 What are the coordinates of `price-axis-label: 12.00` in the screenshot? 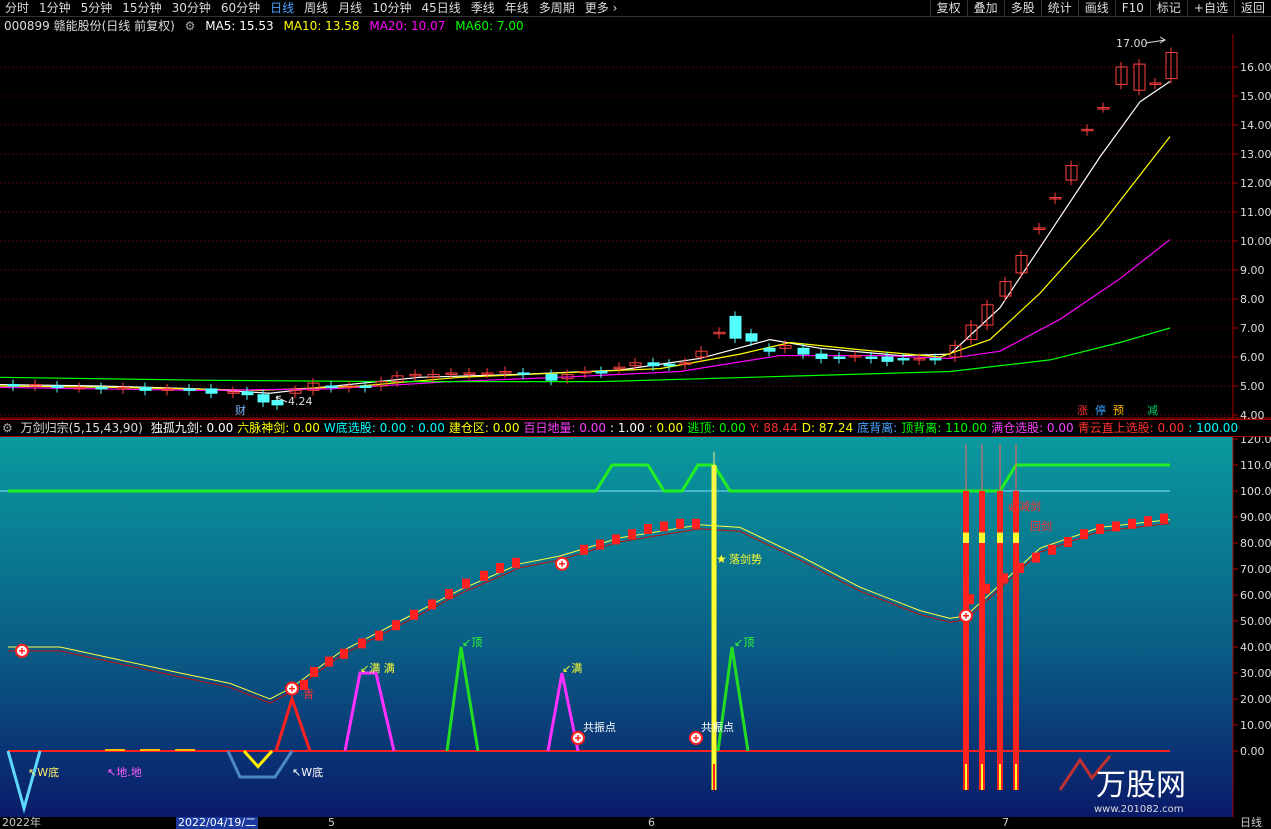 It's located at (1255, 183).